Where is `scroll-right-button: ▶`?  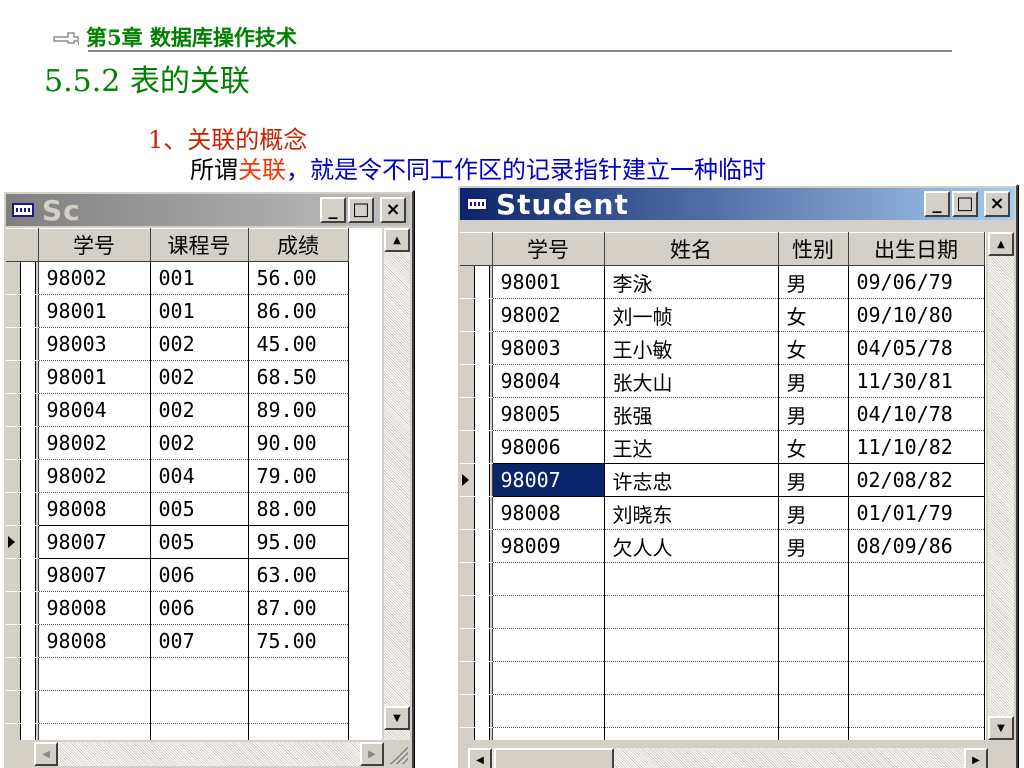 scroll-right-button: ▶ is located at coordinates (976, 758).